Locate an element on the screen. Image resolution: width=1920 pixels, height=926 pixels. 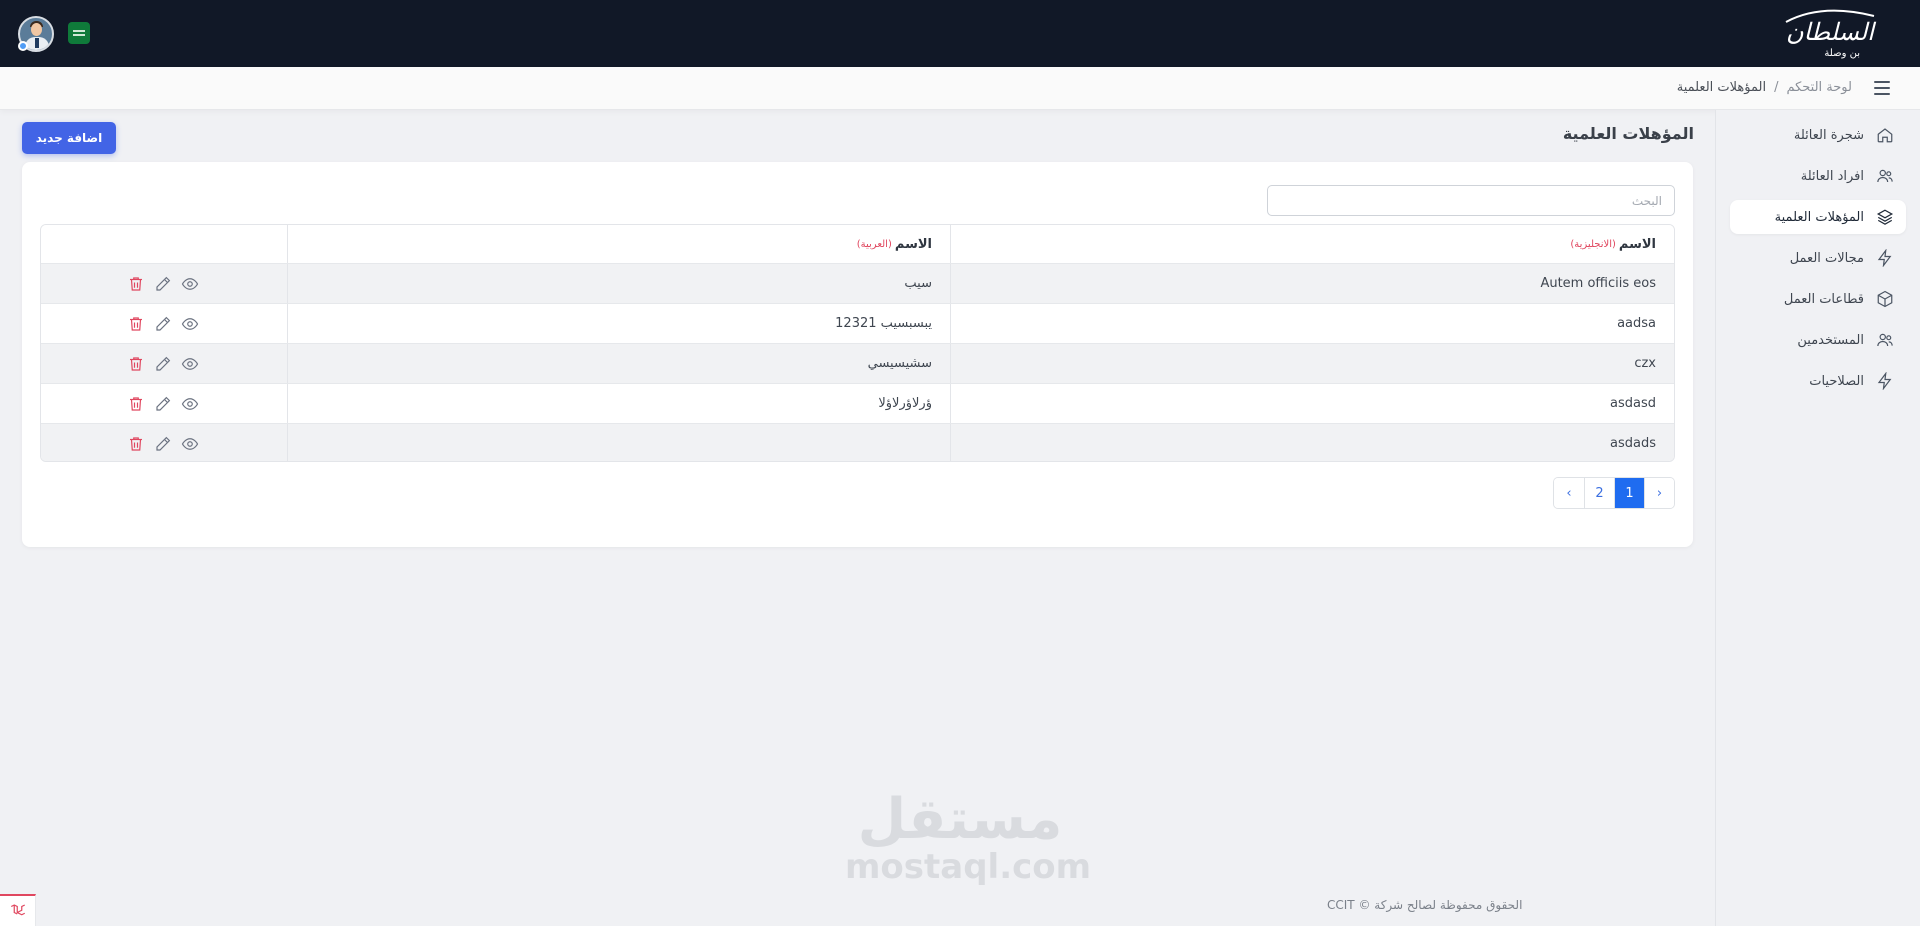
watermark: مستقل mostaql.com is located at coordinates (968, 837).